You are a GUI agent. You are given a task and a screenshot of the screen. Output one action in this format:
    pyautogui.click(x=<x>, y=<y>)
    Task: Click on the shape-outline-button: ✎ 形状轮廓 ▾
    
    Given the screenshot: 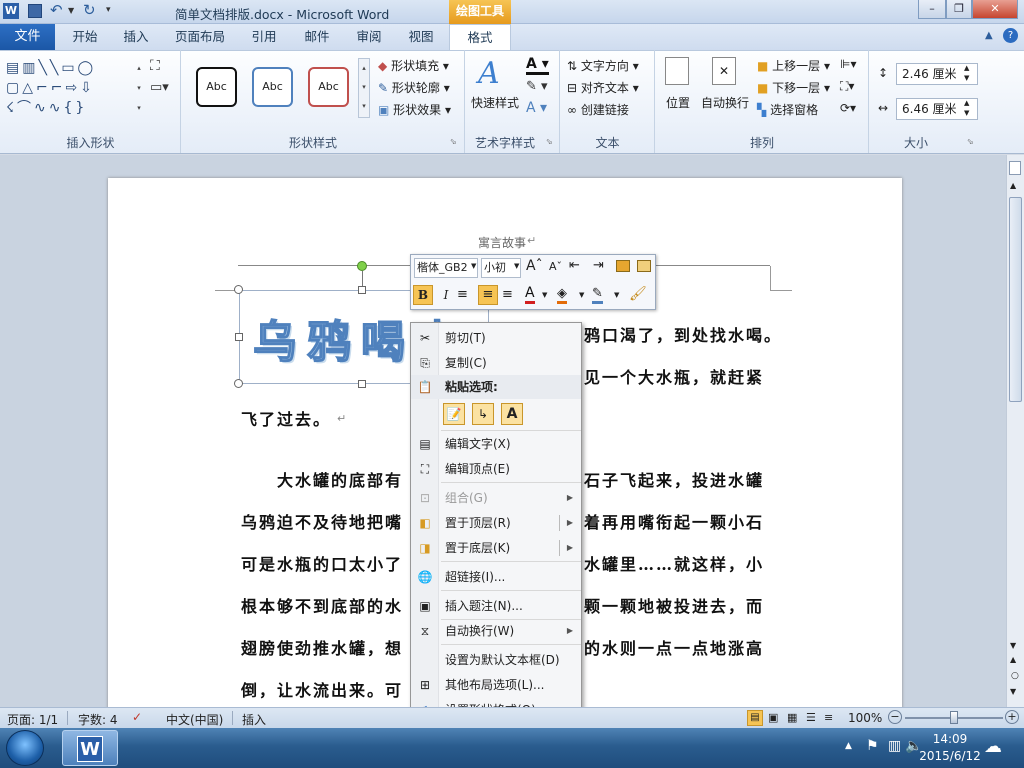 What is the action you would take?
    pyautogui.click(x=414, y=87)
    